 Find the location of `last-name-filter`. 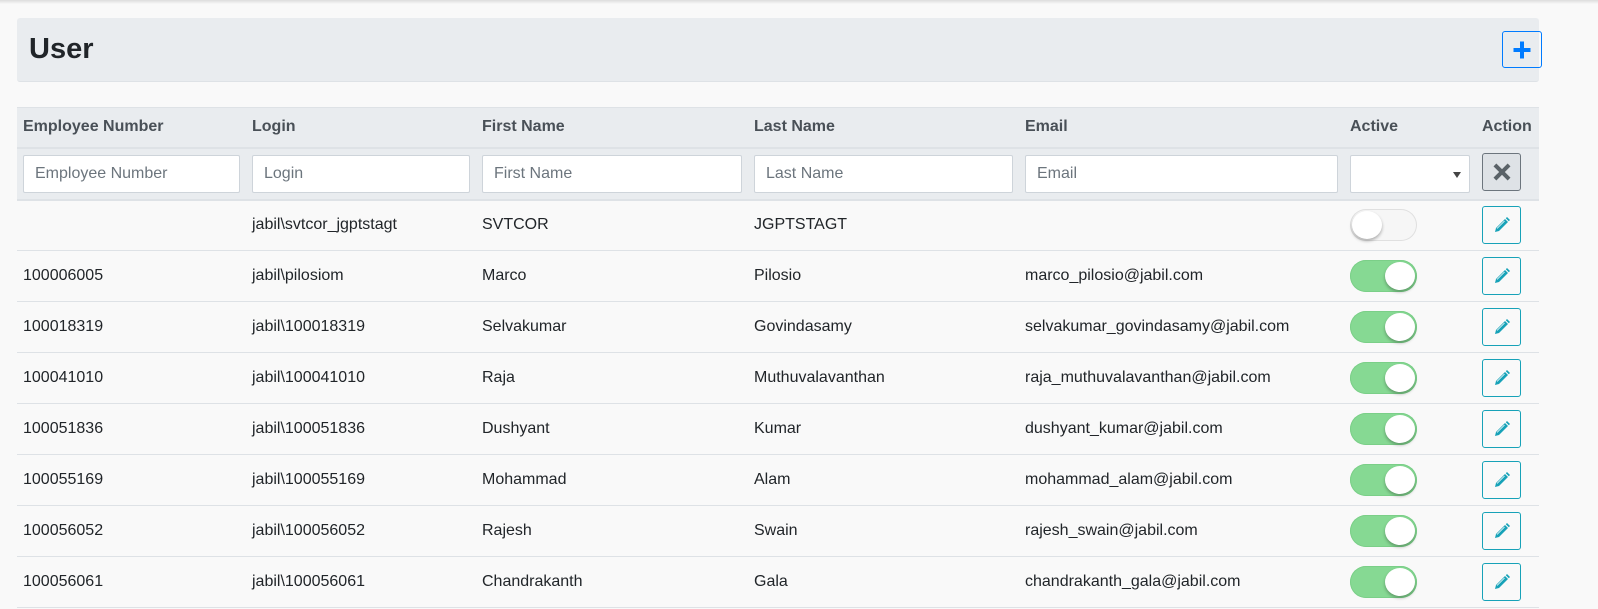

last-name-filter is located at coordinates (883, 173).